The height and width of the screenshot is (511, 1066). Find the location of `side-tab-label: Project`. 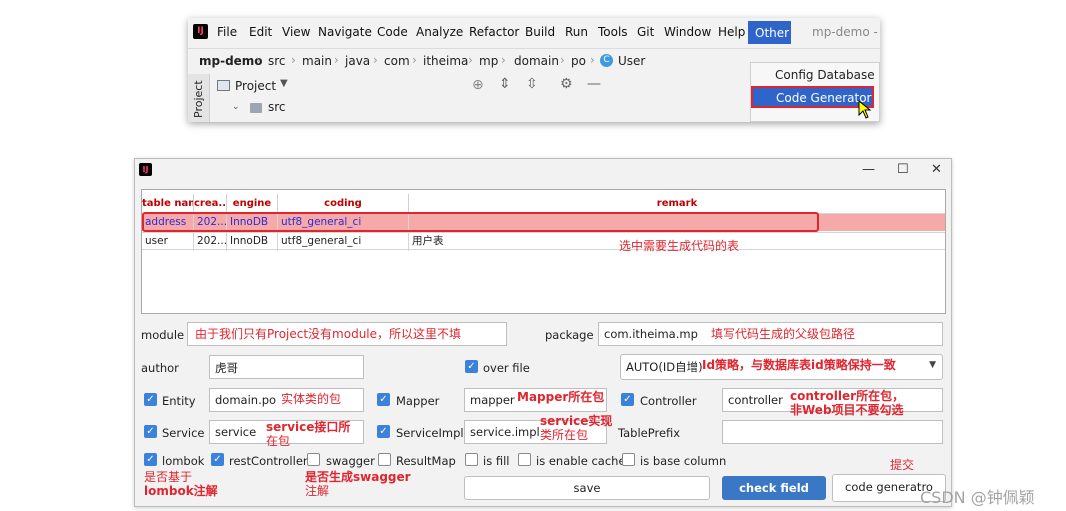

side-tab-label: Project is located at coordinates (198, 99).